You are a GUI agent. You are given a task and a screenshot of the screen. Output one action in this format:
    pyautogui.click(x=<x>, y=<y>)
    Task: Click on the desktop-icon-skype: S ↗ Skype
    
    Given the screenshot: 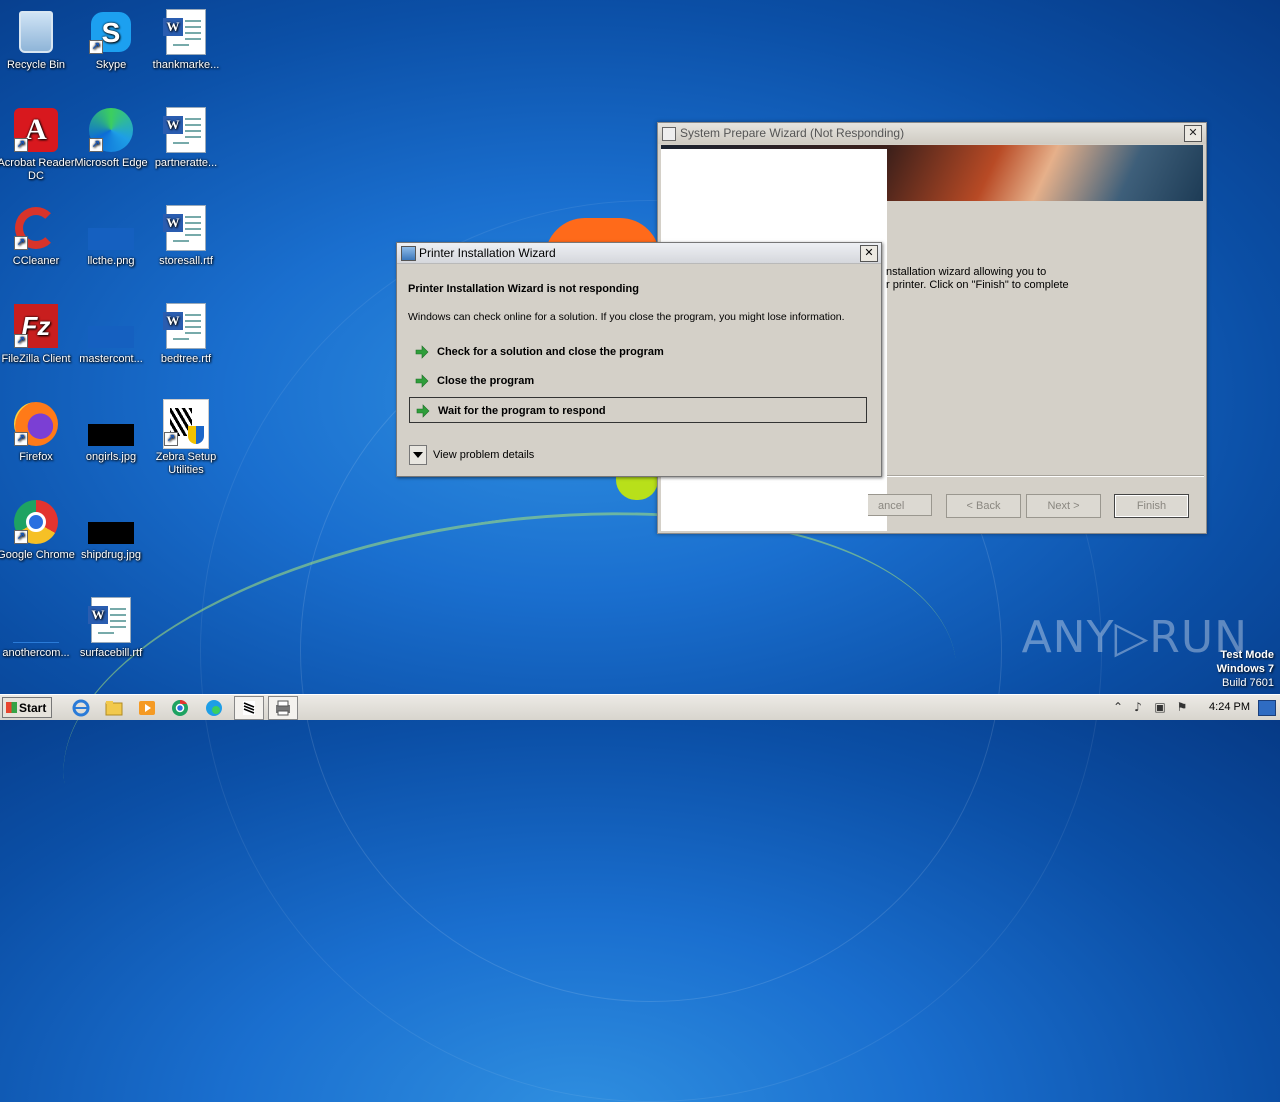 What is the action you would take?
    pyautogui.click(x=111, y=40)
    